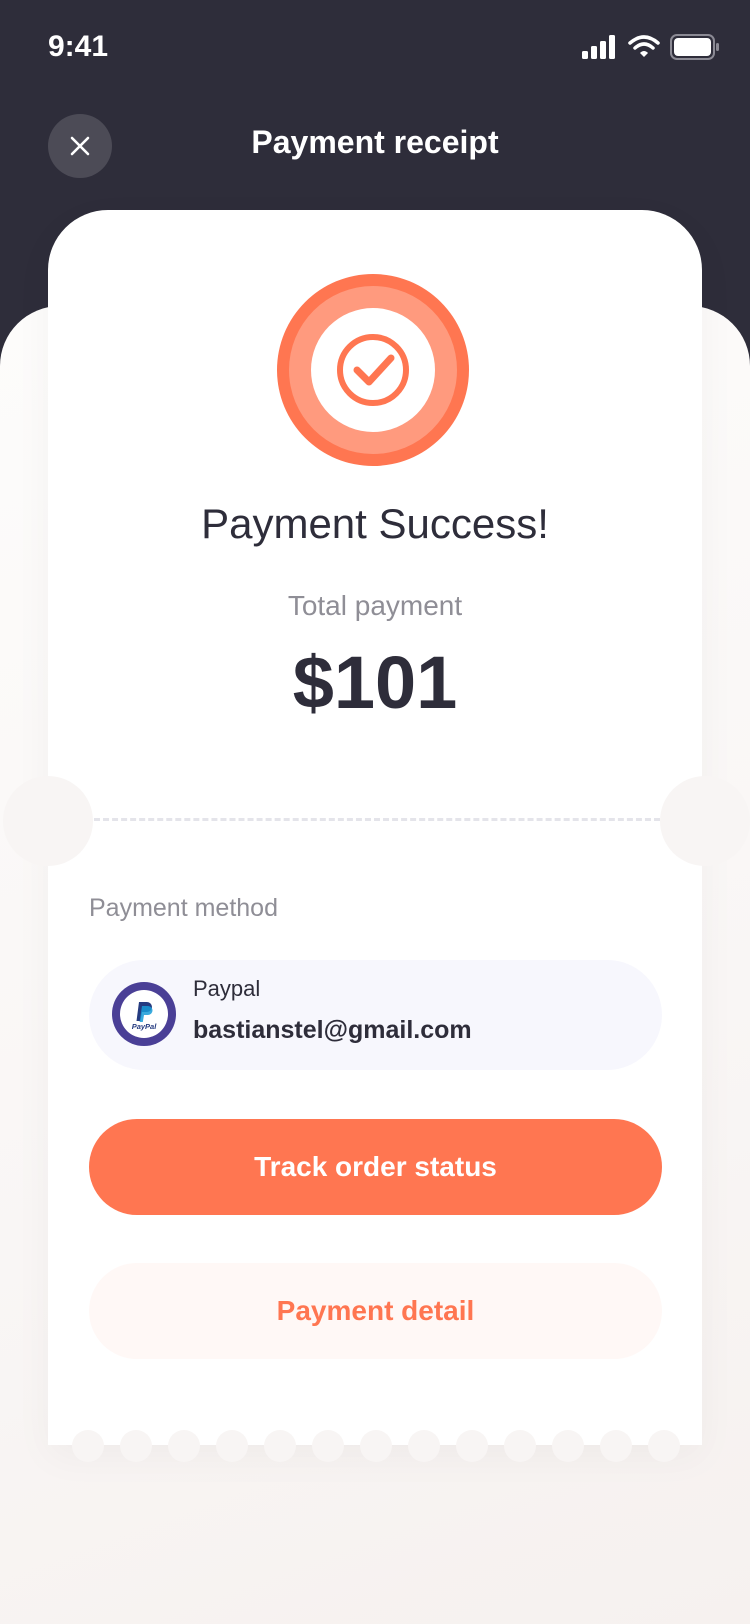 The image size is (750, 1624). Describe the element at coordinates (373, 370) in the screenshot. I see `check-circle-icon` at that location.